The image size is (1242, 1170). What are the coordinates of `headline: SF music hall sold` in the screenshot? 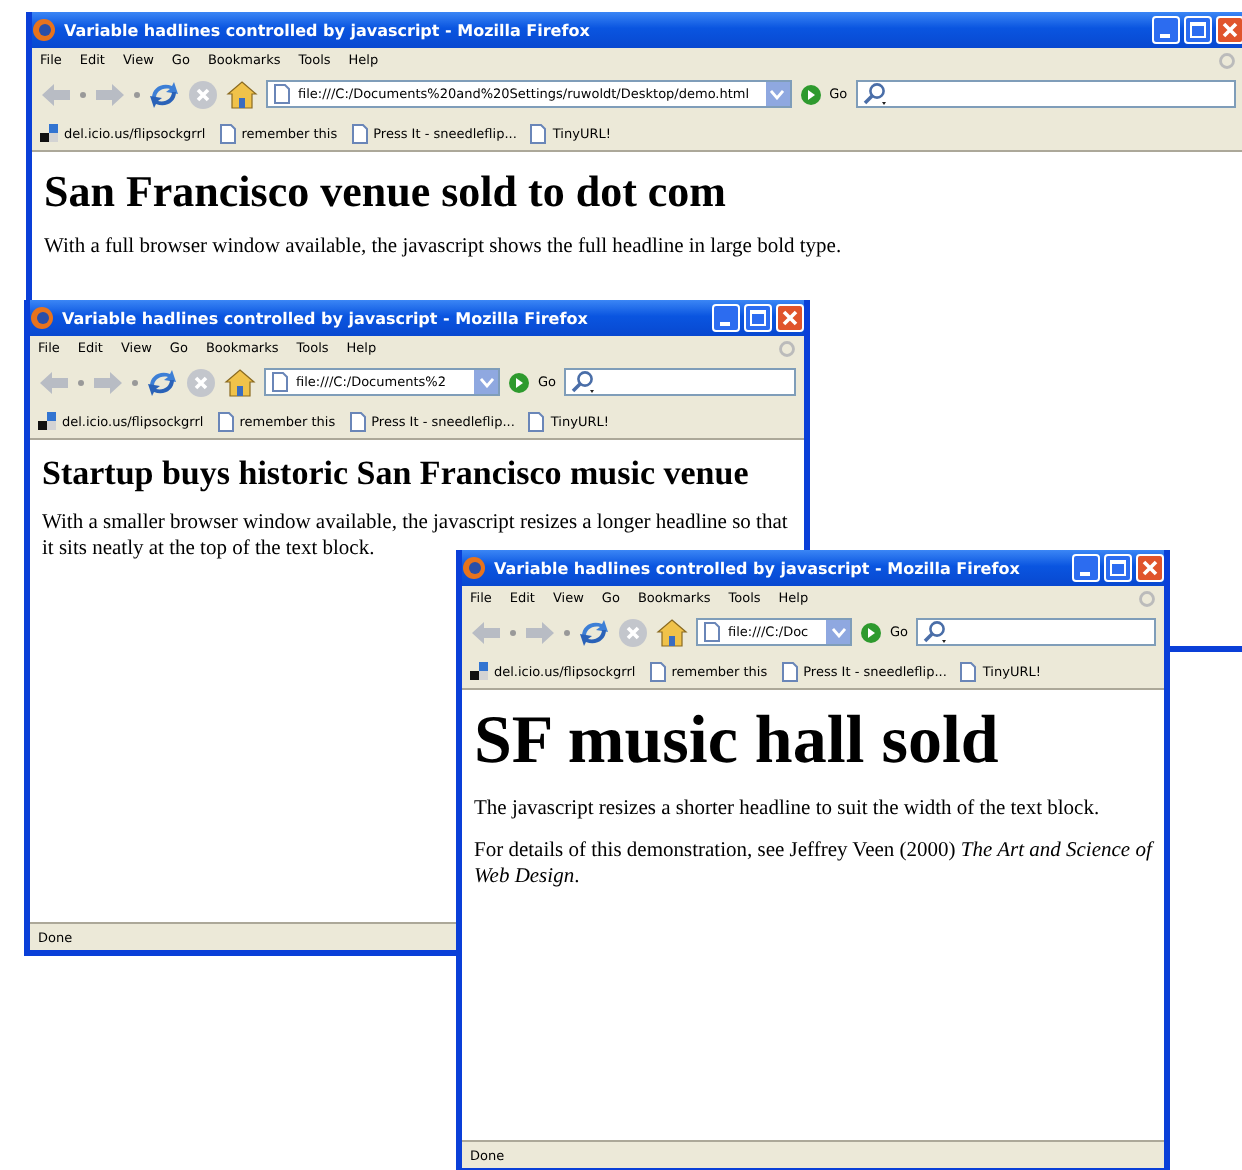 It's located at (737, 742).